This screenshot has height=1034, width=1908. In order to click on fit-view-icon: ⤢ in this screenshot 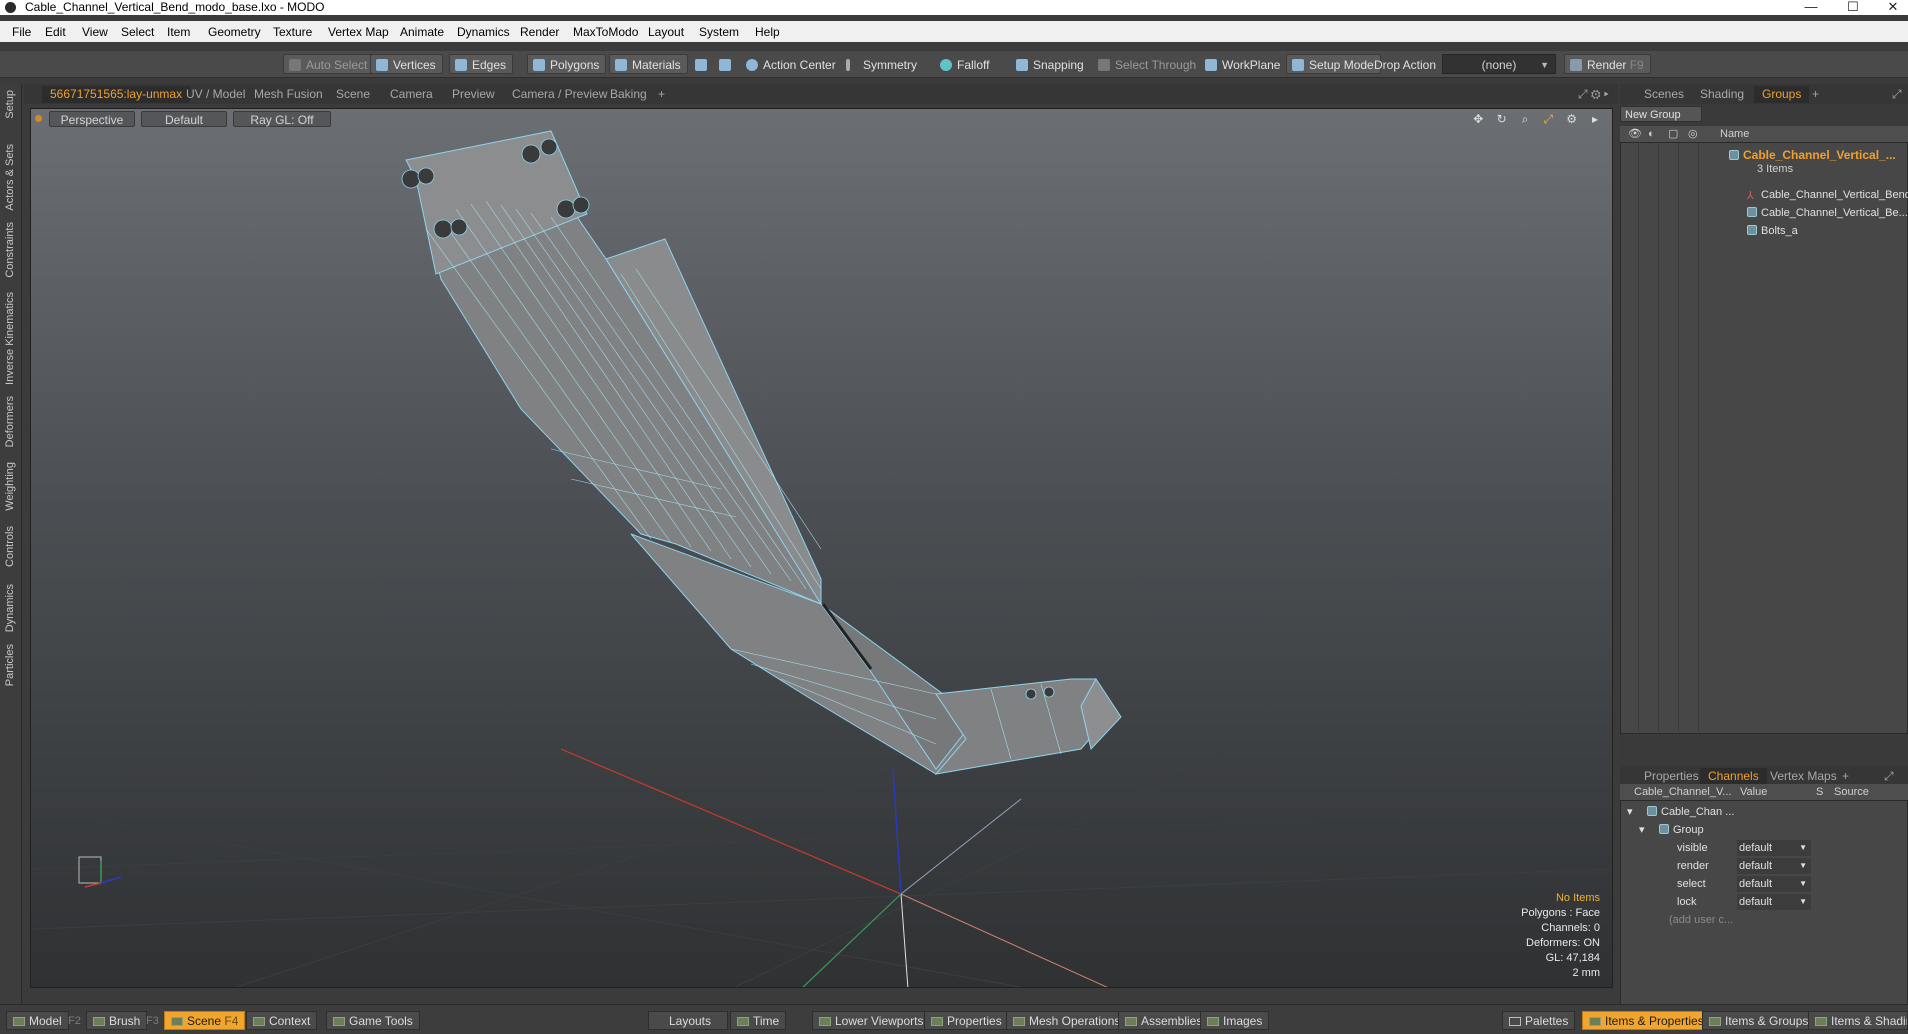, I will do `click(1548, 119)`.